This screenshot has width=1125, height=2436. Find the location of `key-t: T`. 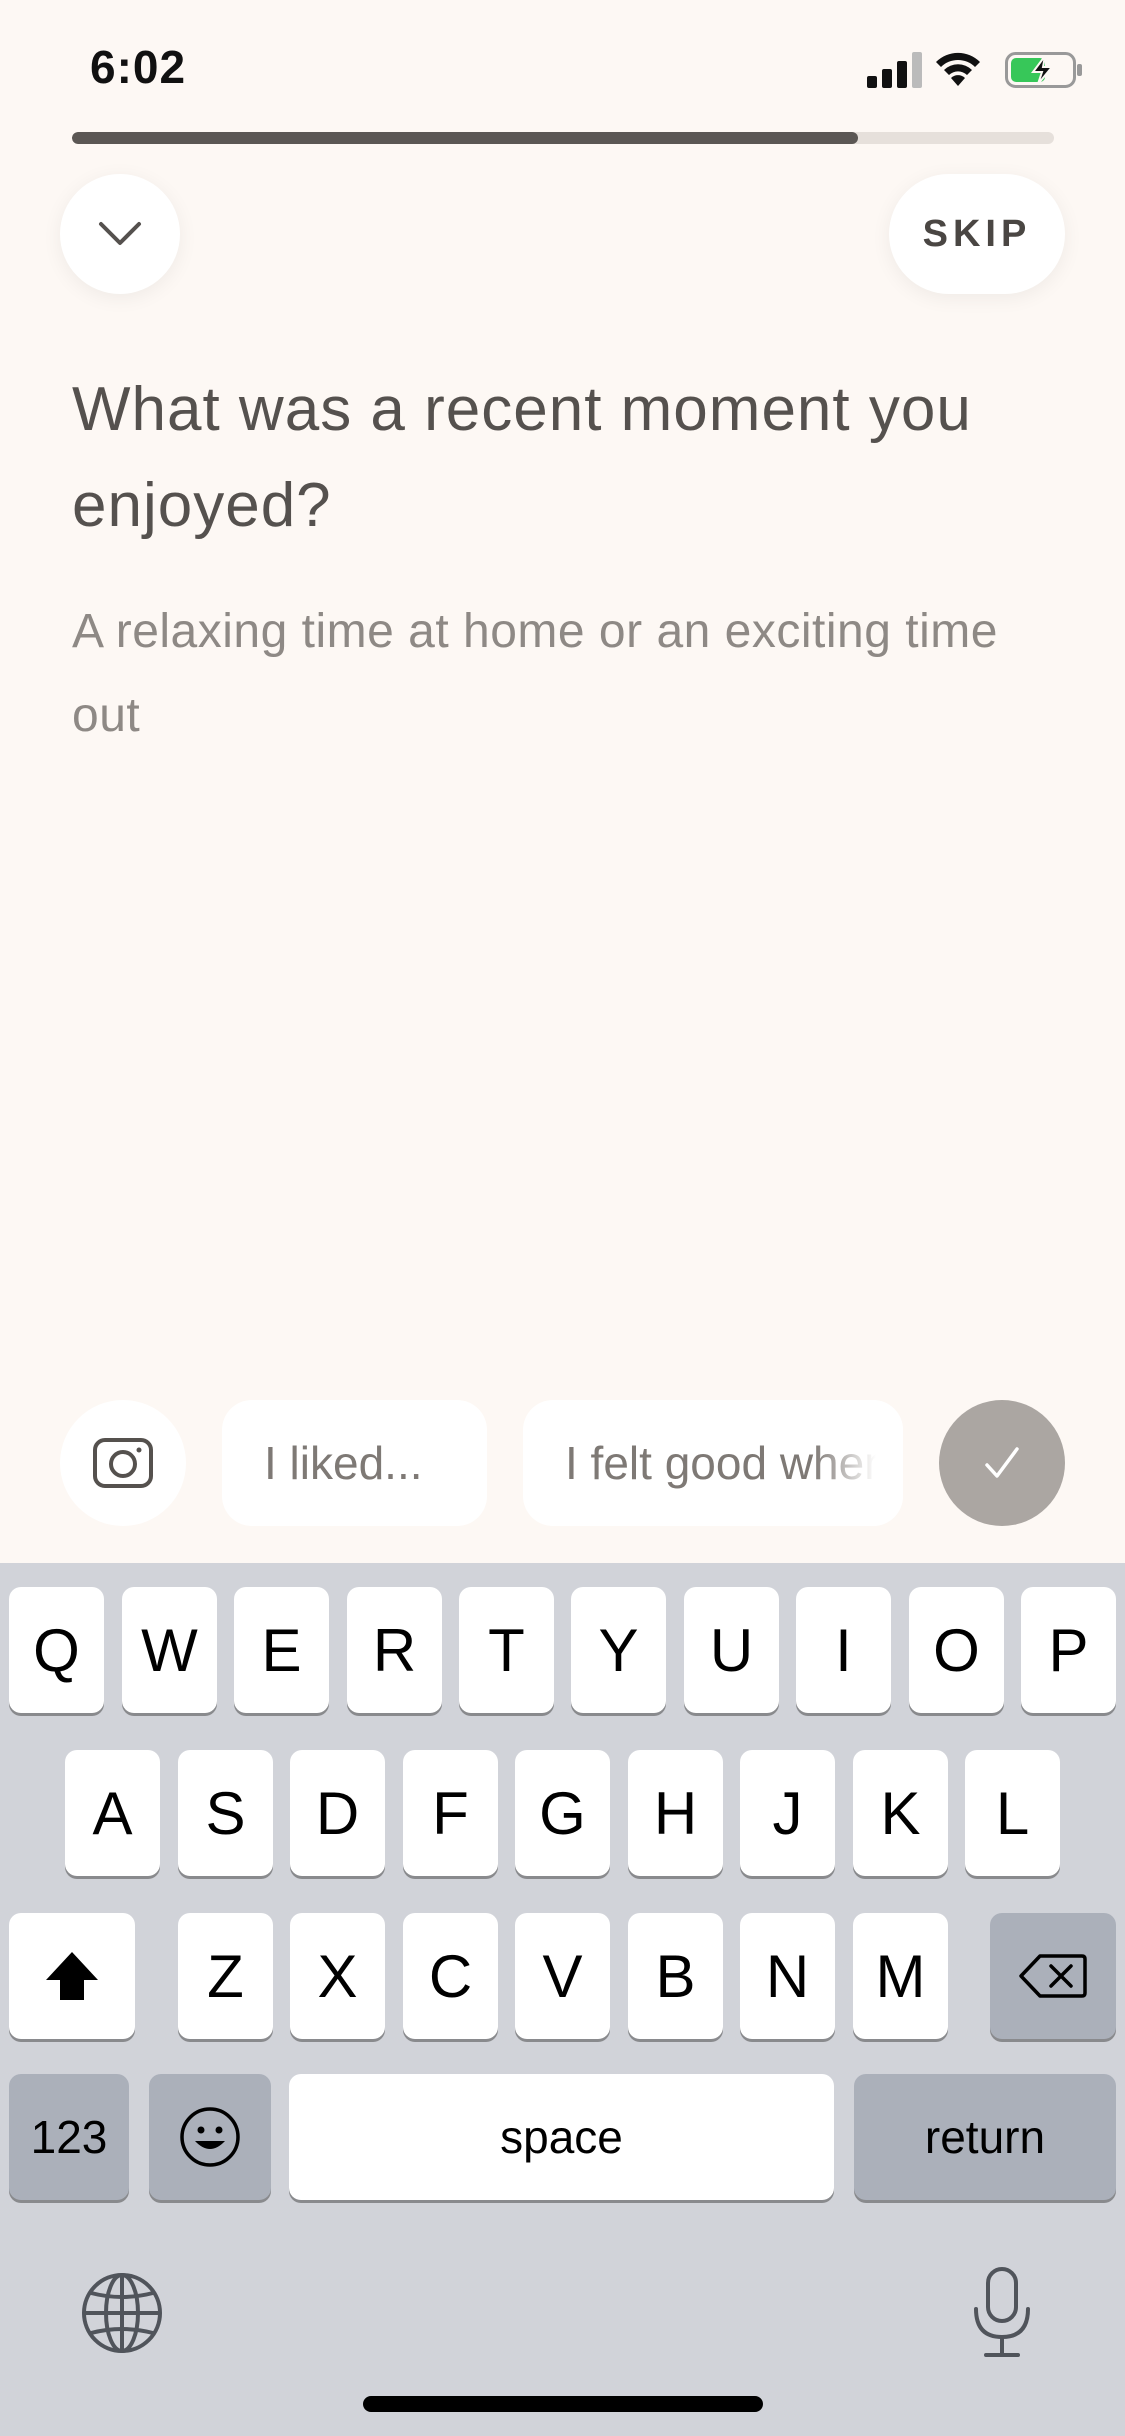

key-t: T is located at coordinates (506, 1650).